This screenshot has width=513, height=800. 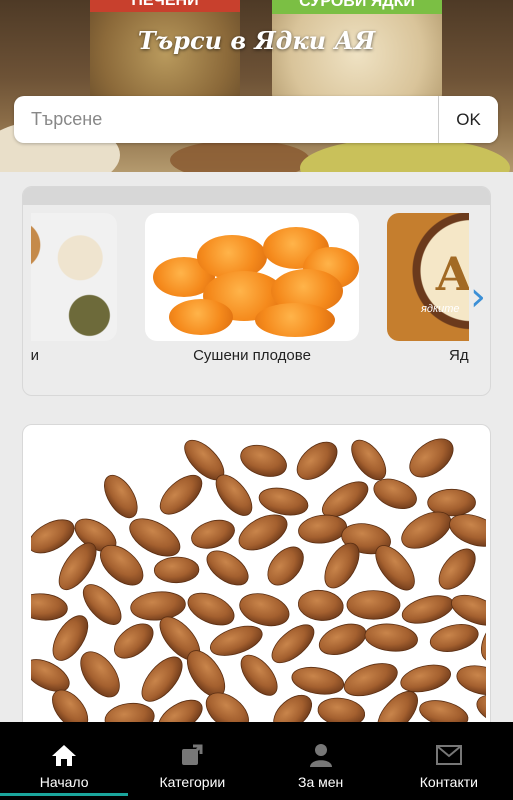 I want to click on category-label: Сушени плодове, so click(x=252, y=355).